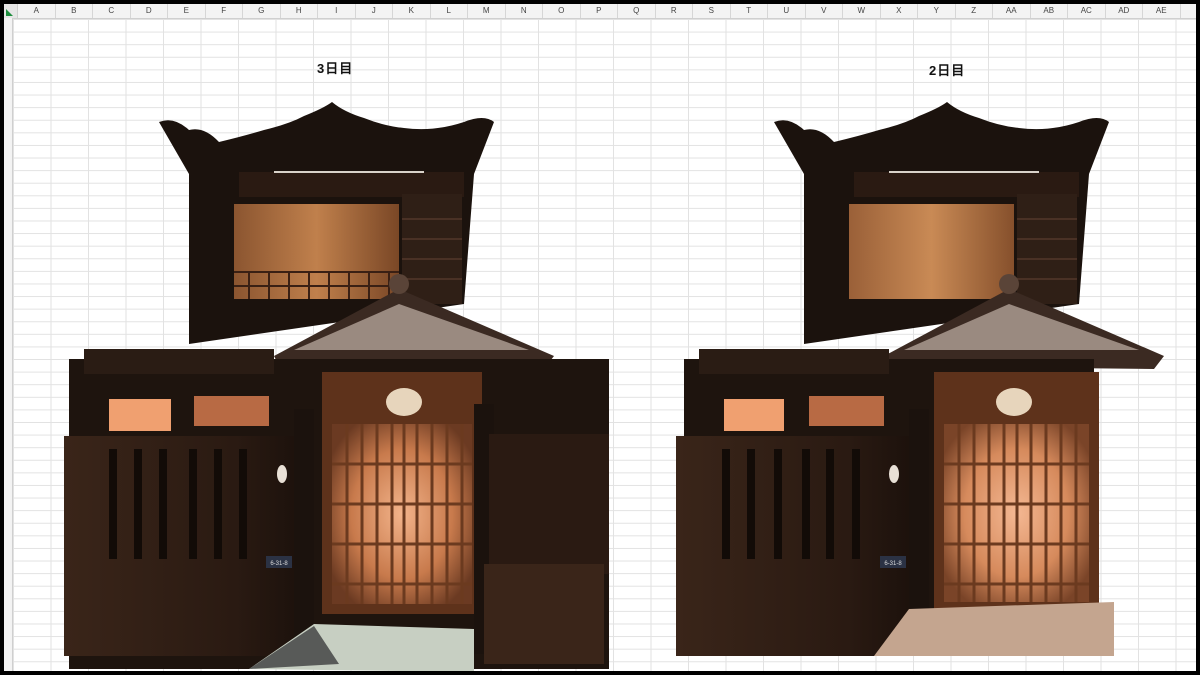 The image size is (1200, 675). Describe the element at coordinates (931, 251) in the screenshot. I see `upper-window` at that location.